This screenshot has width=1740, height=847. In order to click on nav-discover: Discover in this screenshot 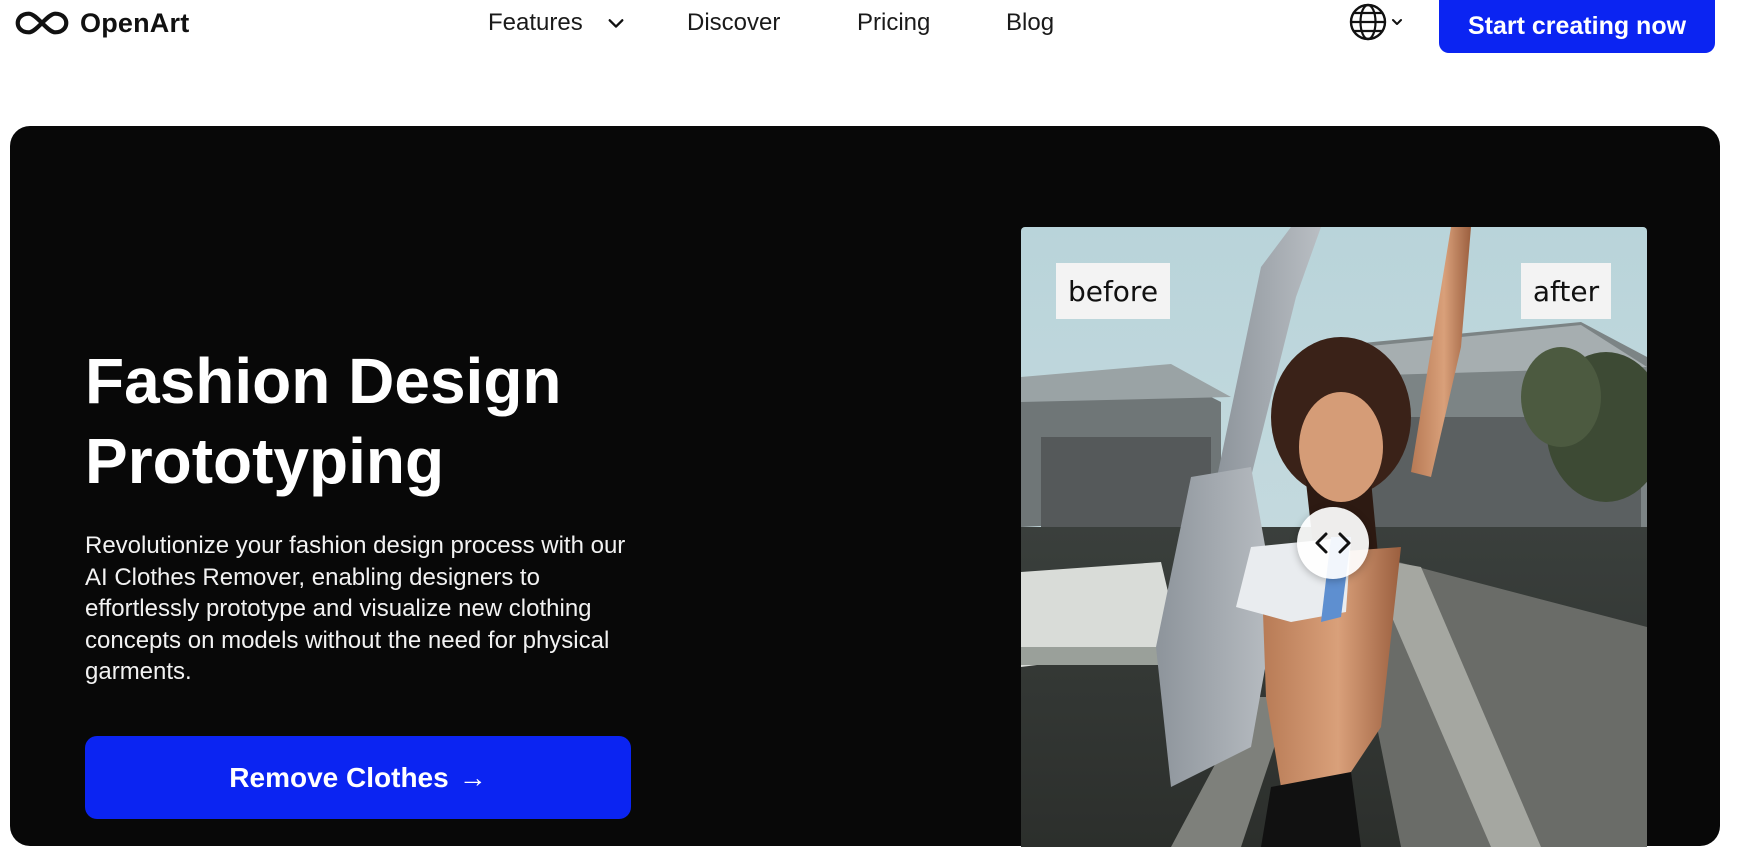, I will do `click(733, 23)`.